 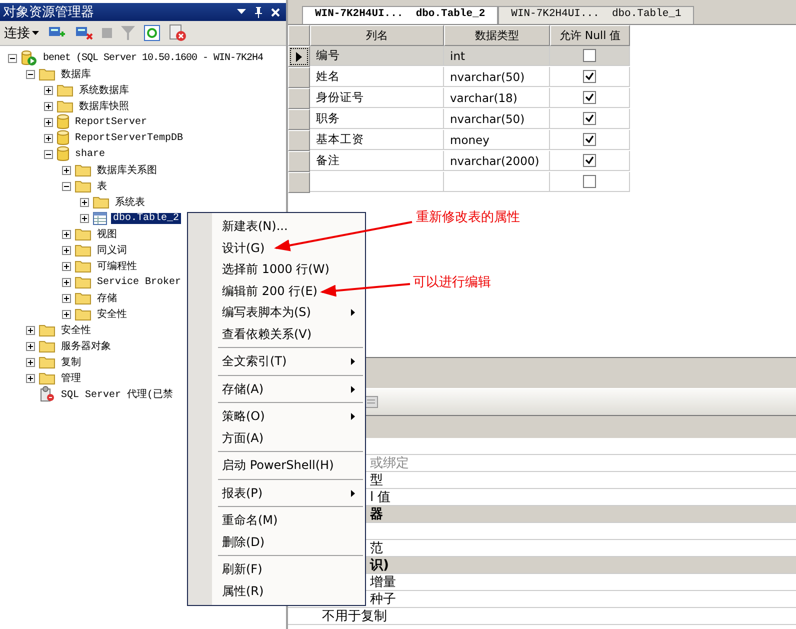 I want to click on tree-item: 管理, so click(x=71, y=378).